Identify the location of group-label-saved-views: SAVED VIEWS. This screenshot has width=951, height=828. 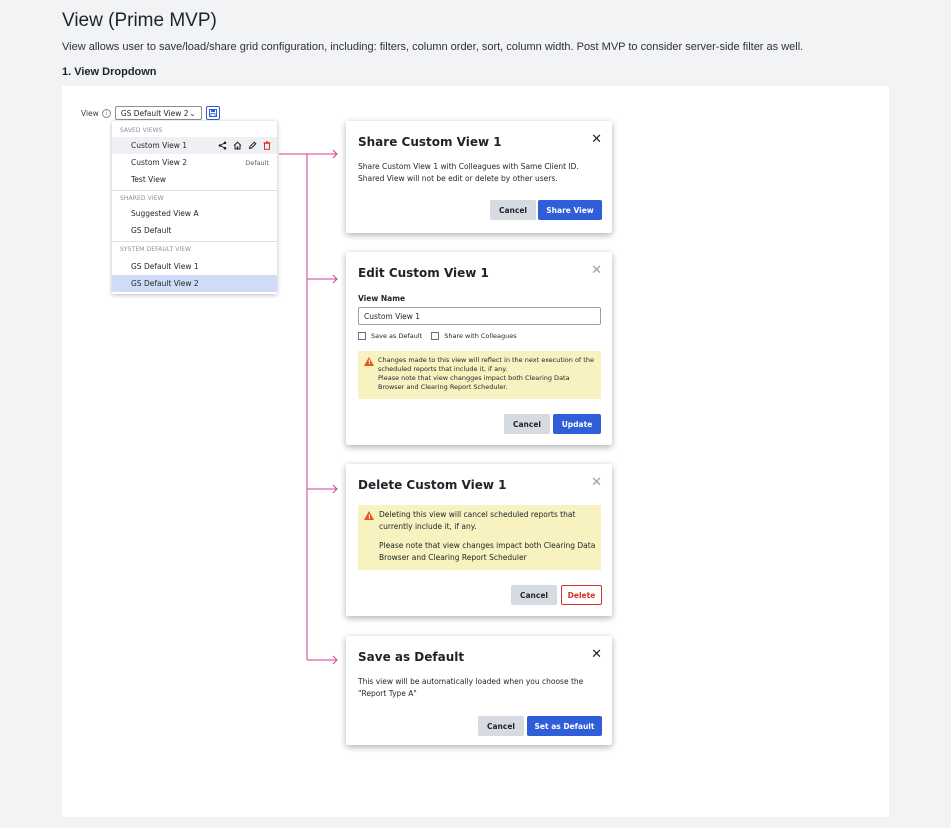
(141, 130).